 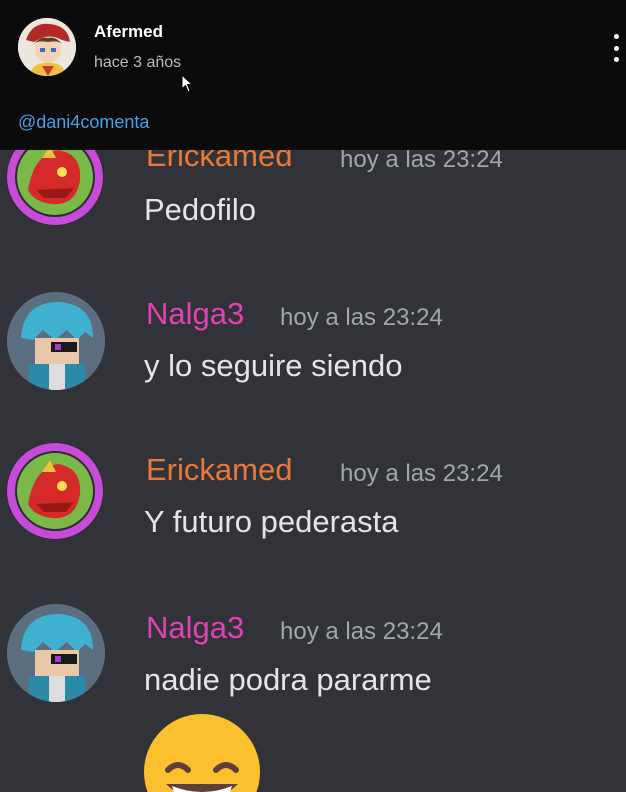 I want to click on message-text: Y futuro pederasta, so click(x=271, y=521).